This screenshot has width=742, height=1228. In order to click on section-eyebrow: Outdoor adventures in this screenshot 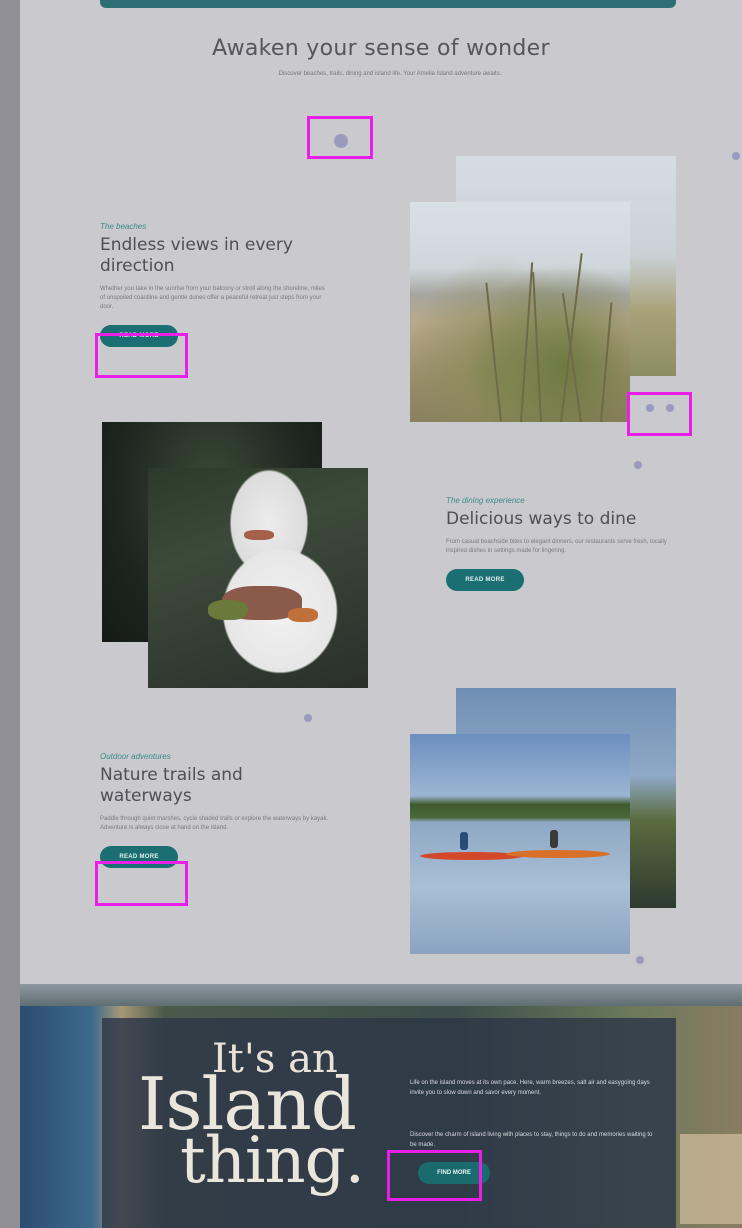, I will do `click(135, 756)`.